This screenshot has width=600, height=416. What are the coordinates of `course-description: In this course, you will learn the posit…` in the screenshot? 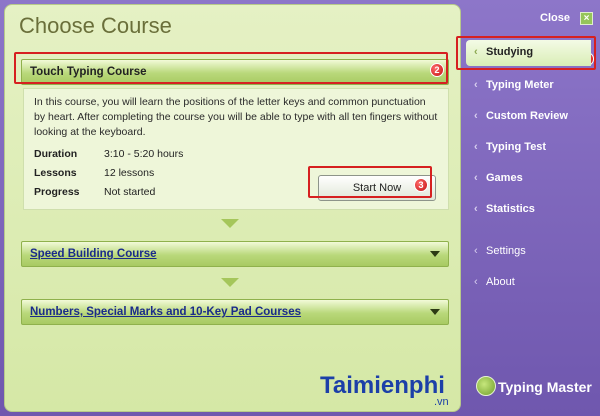 It's located at (236, 117).